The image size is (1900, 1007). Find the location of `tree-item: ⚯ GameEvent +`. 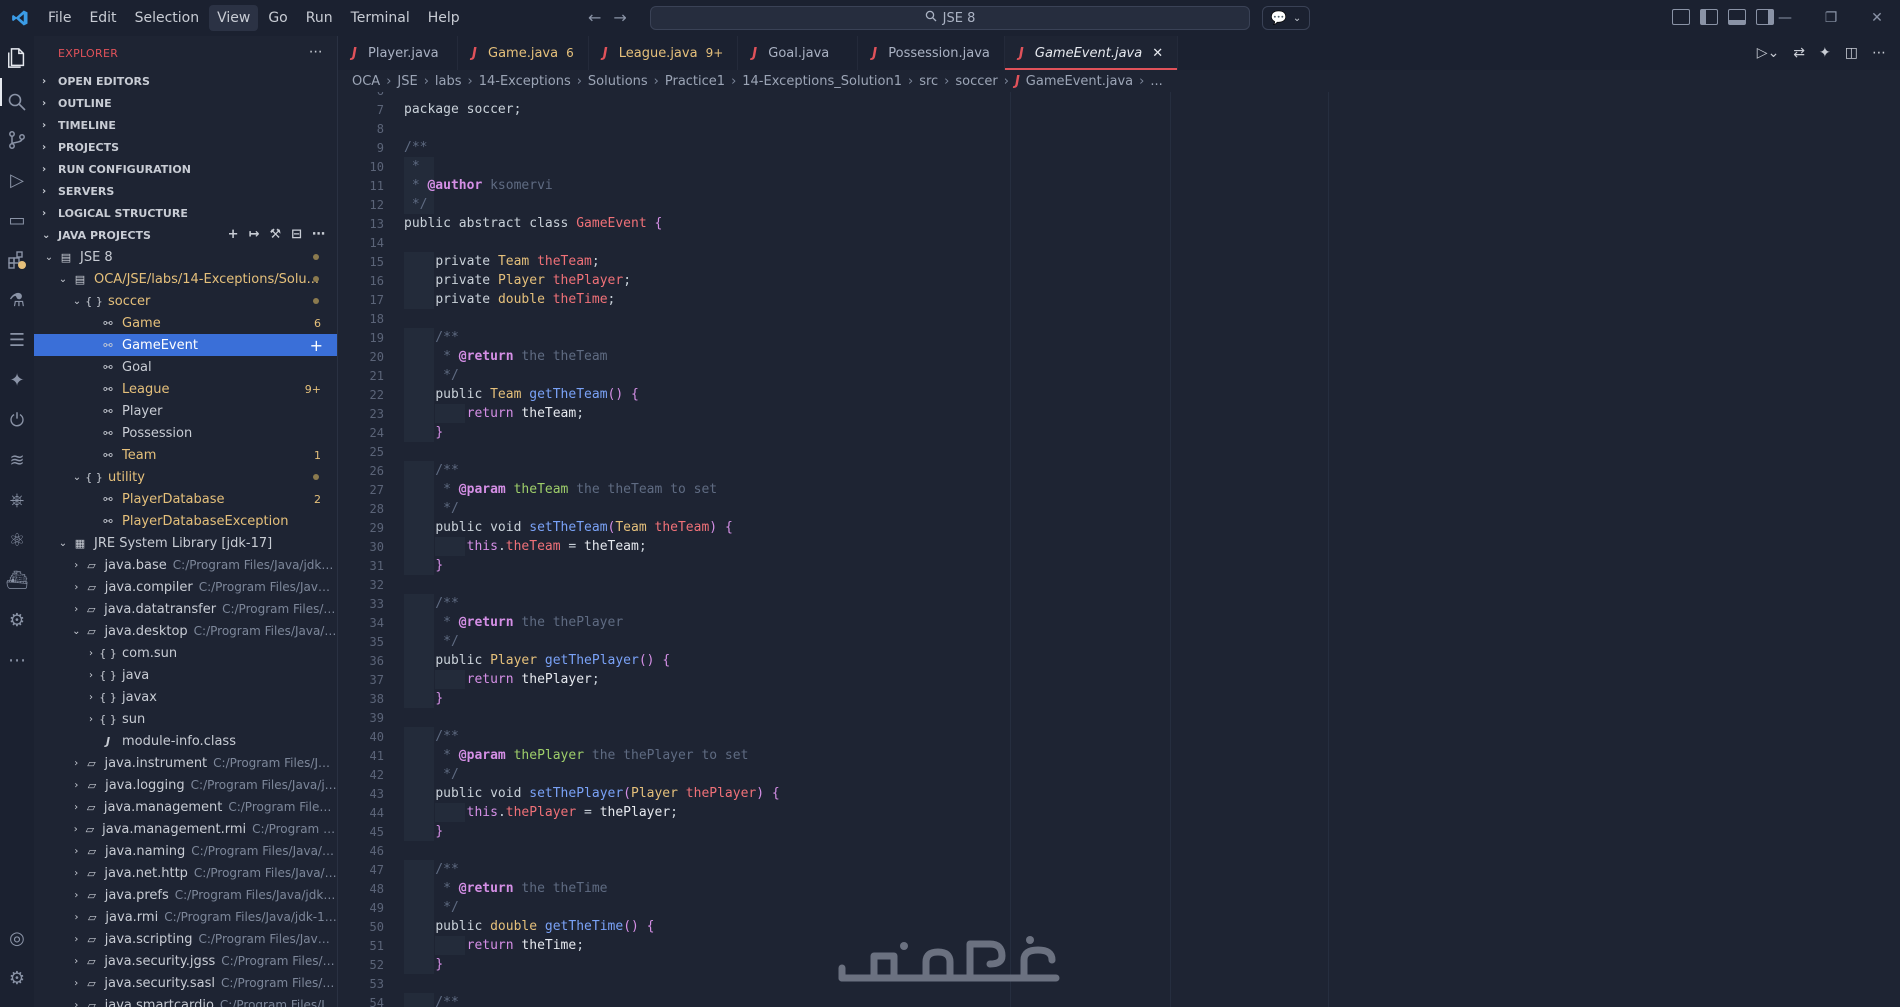

tree-item: ⚯ GameEvent + is located at coordinates (185, 345).